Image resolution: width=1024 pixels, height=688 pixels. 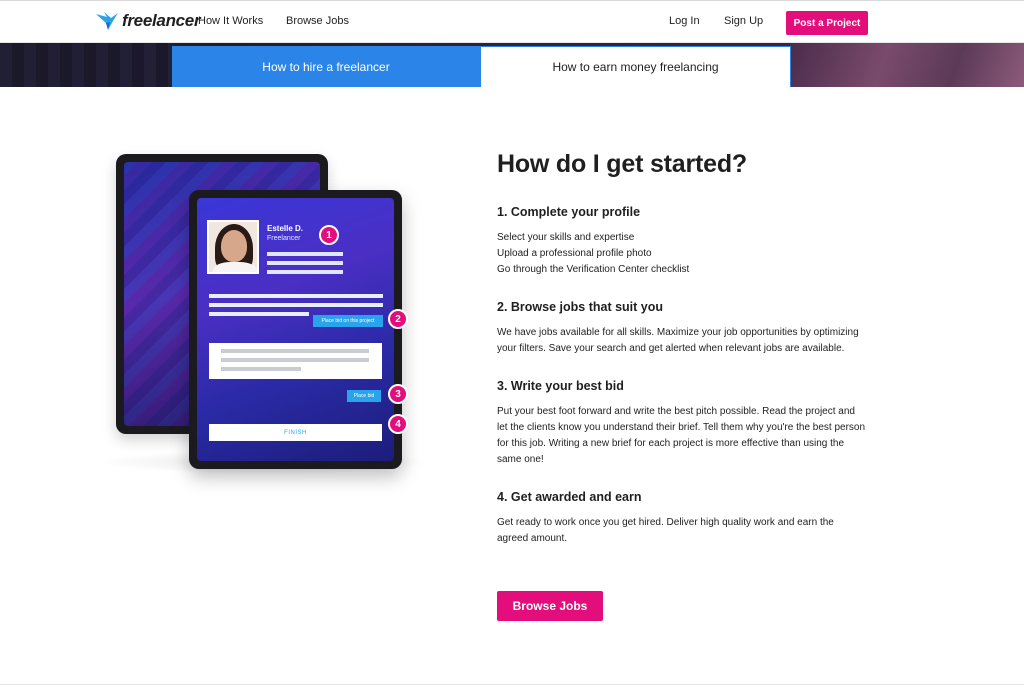 I want to click on place-bid-button: Place bid, so click(x=364, y=396).